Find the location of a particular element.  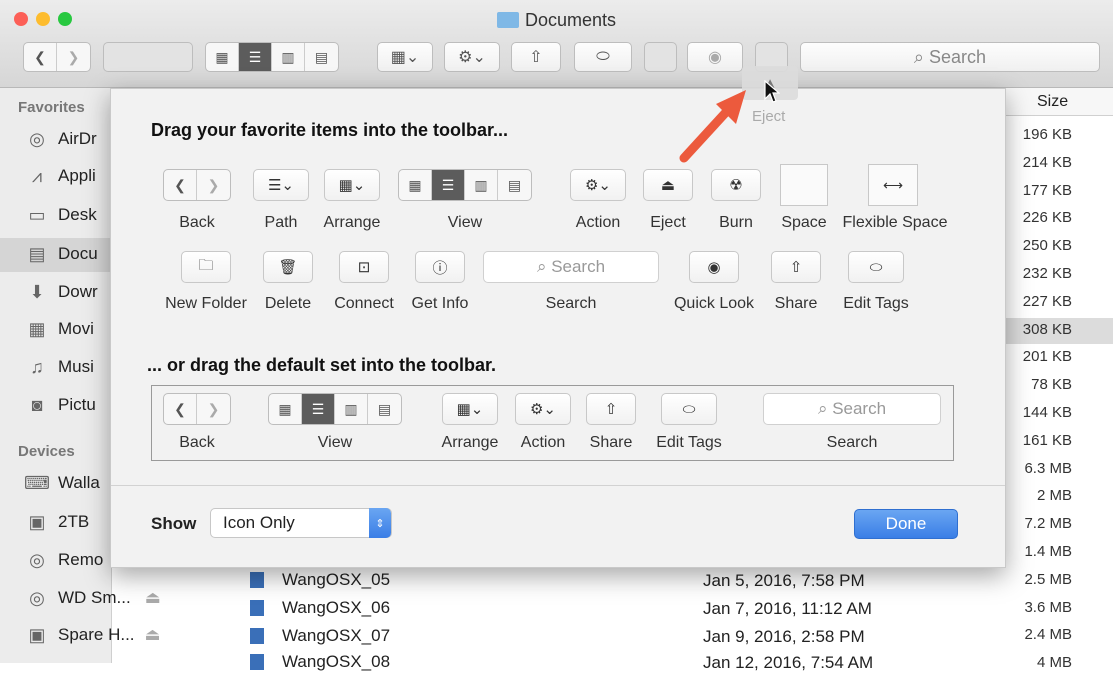

downloads-icon: ⬇ is located at coordinates (37, 291).